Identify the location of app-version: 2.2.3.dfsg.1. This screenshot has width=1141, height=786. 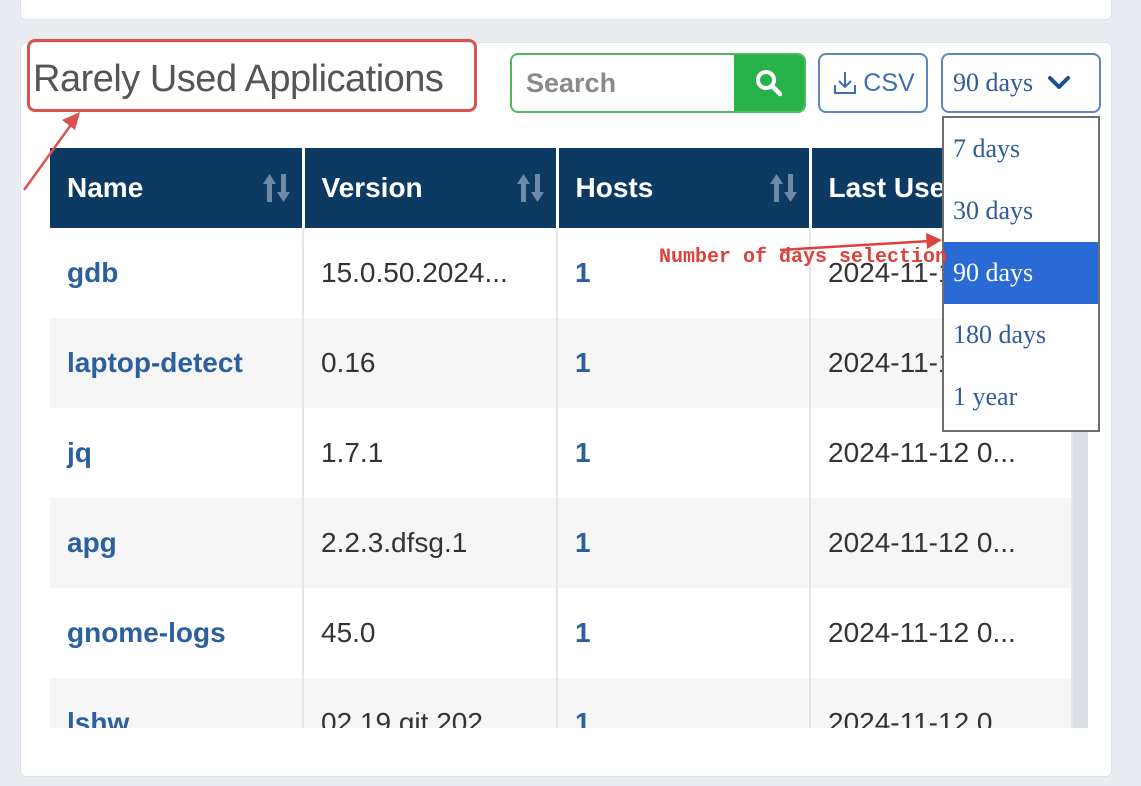
(430, 543).